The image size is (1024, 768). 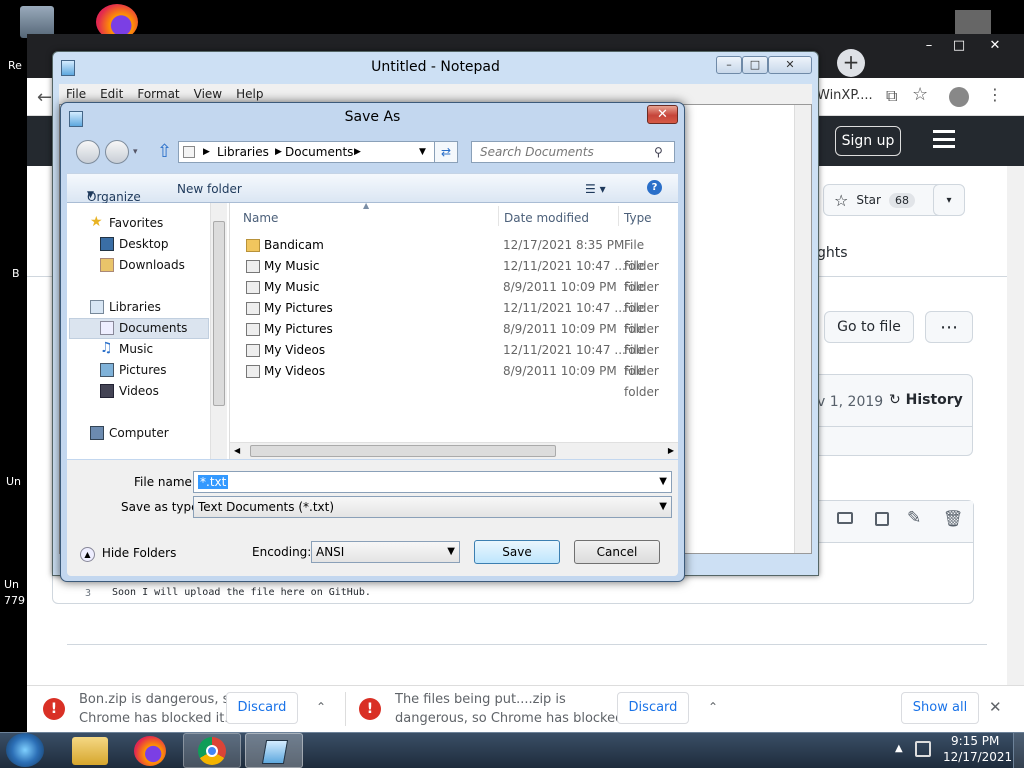 I want to click on delete-trash-icon: 🗑, so click(x=953, y=518).